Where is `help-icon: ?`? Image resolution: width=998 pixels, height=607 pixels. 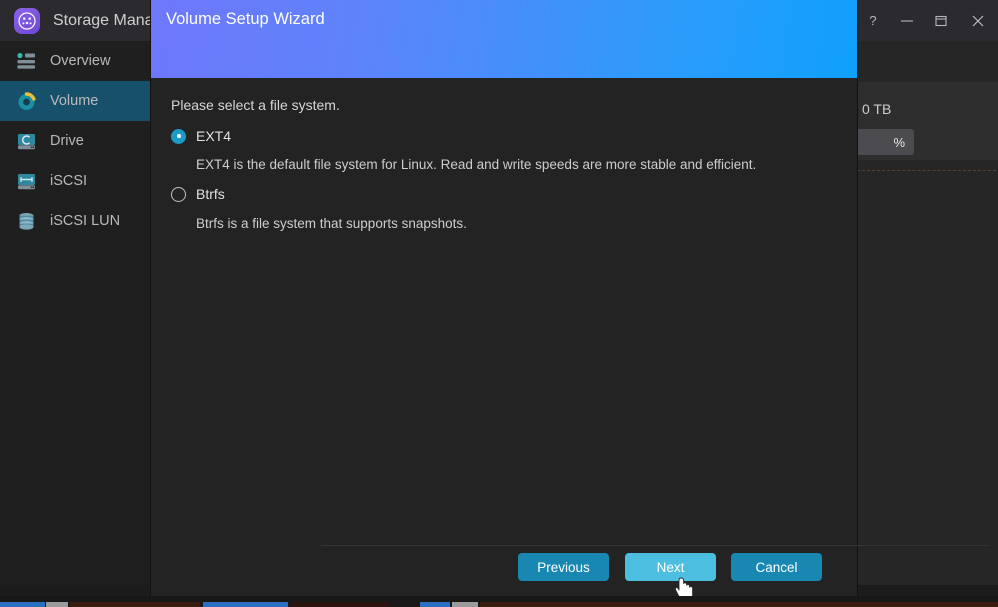
help-icon: ? is located at coordinates (873, 20).